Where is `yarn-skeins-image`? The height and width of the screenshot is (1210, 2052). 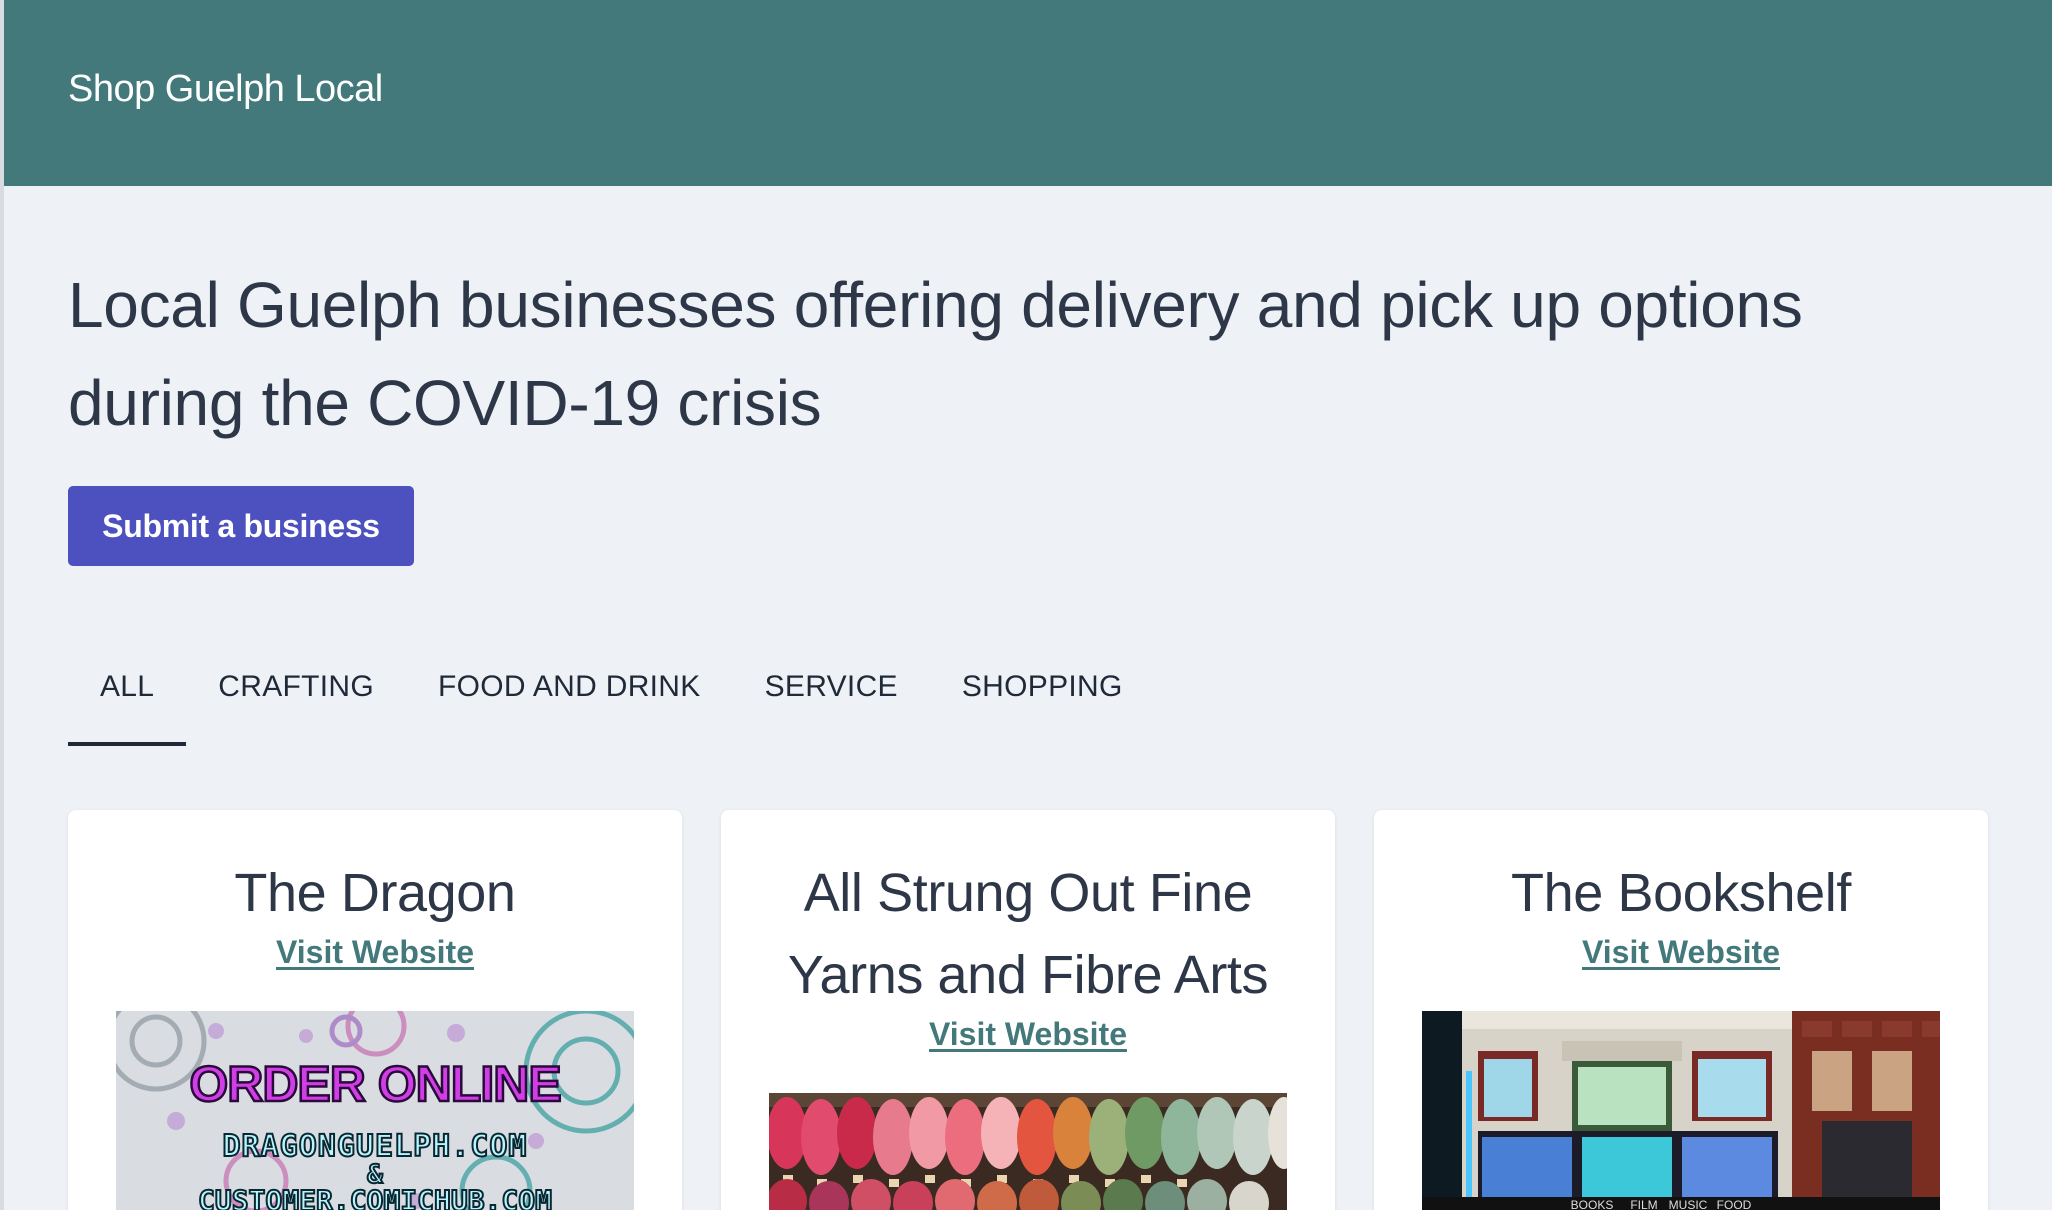 yarn-skeins-image is located at coordinates (1028, 1151).